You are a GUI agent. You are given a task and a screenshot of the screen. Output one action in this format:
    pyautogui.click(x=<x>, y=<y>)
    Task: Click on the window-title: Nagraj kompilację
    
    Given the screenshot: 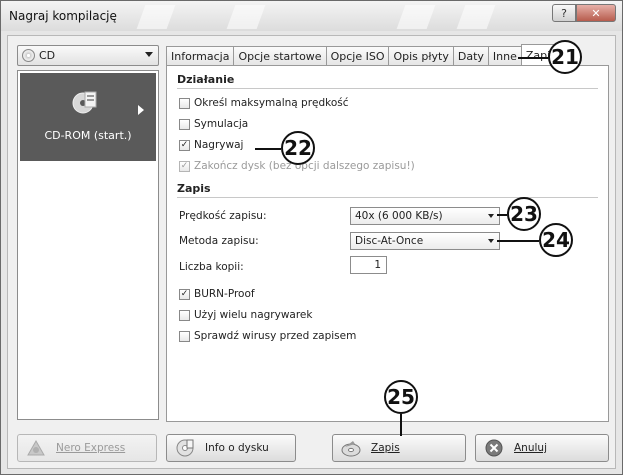 What is the action you would take?
    pyautogui.click(x=63, y=16)
    